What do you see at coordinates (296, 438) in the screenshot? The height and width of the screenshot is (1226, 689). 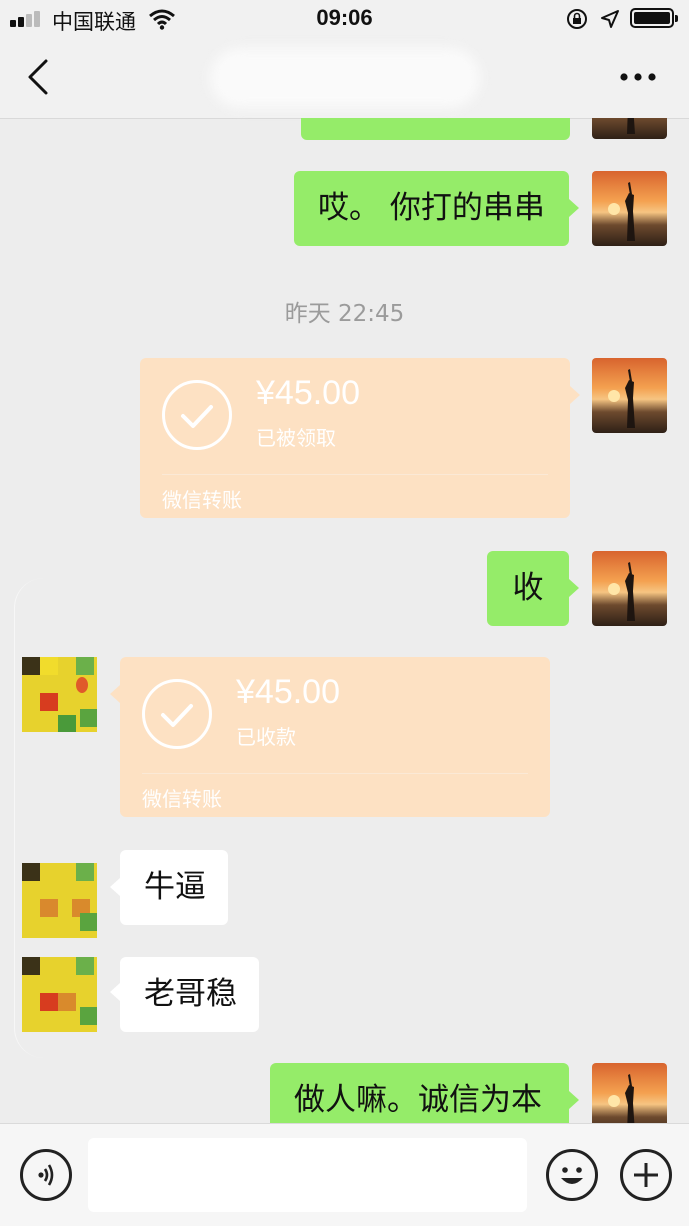 I see `transfer-status: 已被领取` at bounding box center [296, 438].